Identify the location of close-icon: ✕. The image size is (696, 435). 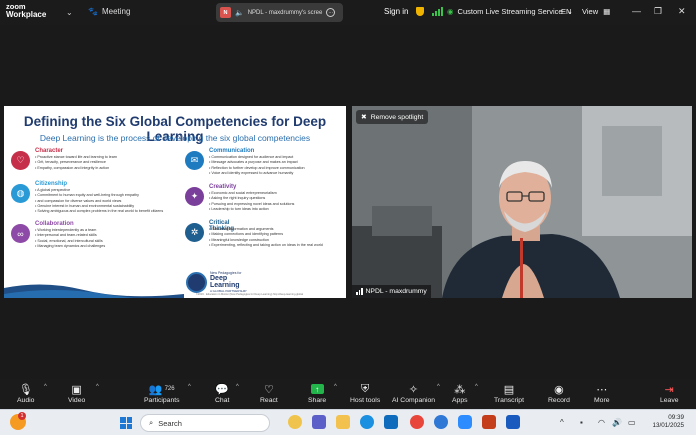
(682, 11).